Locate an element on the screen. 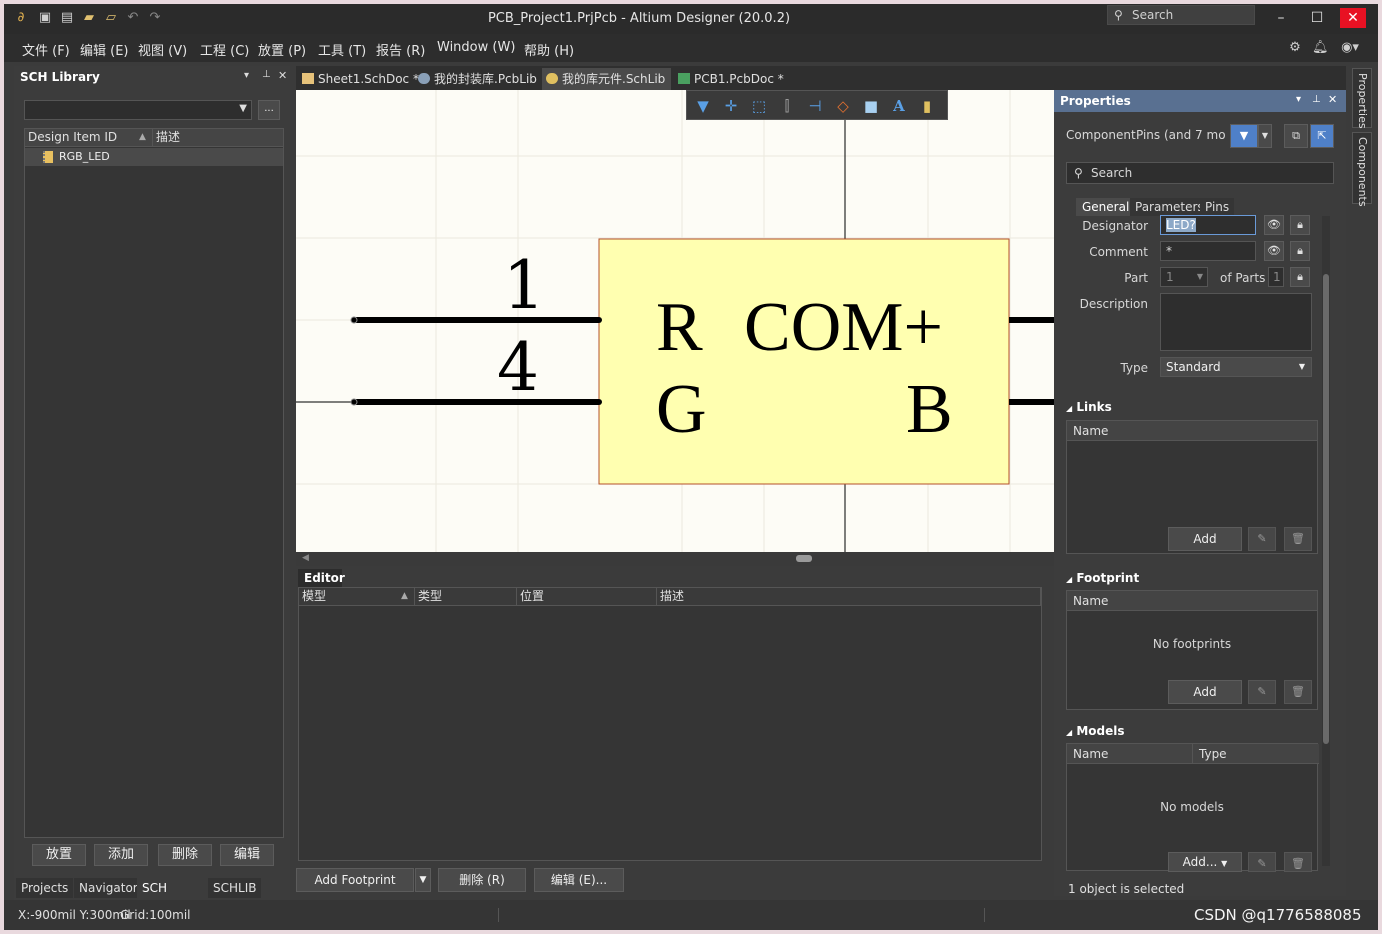 The height and width of the screenshot is (934, 1382). menu-place: 放置 (P) is located at coordinates (282, 49).